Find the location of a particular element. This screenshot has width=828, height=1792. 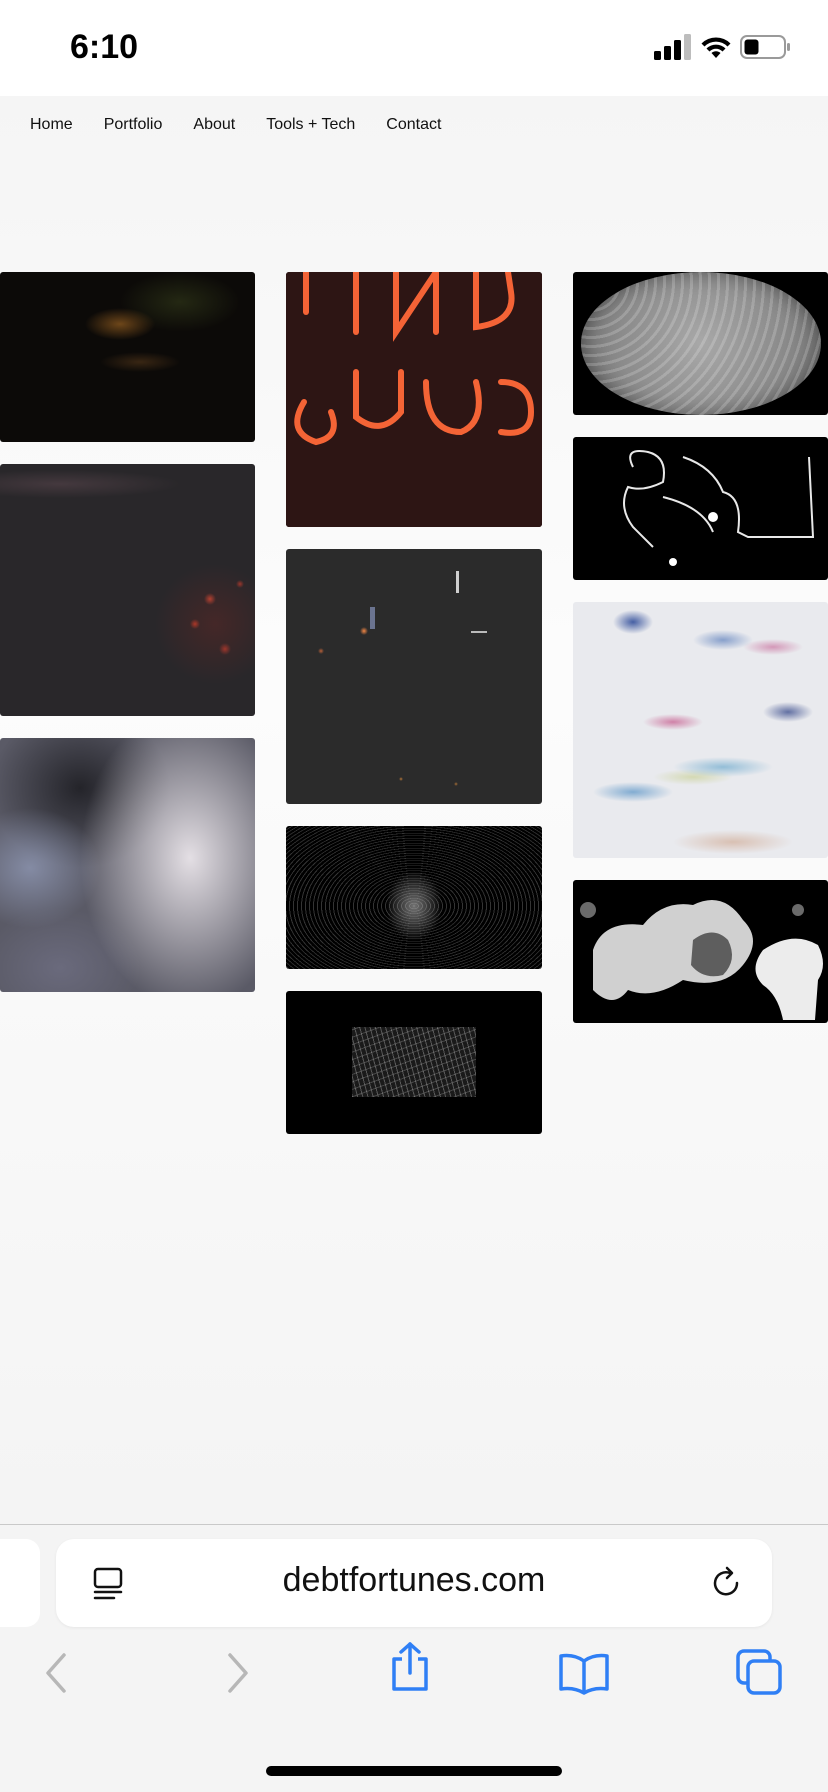

home-indicator is located at coordinates (414, 1771).